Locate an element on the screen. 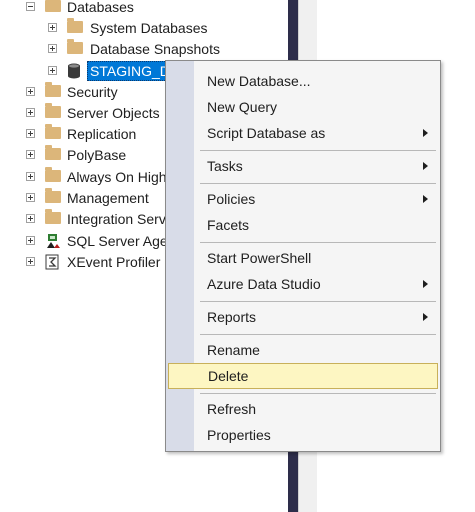 Image resolution: width=475 pixels, height=512 pixels. tree-node-label: Server Objects is located at coordinates (113, 113).